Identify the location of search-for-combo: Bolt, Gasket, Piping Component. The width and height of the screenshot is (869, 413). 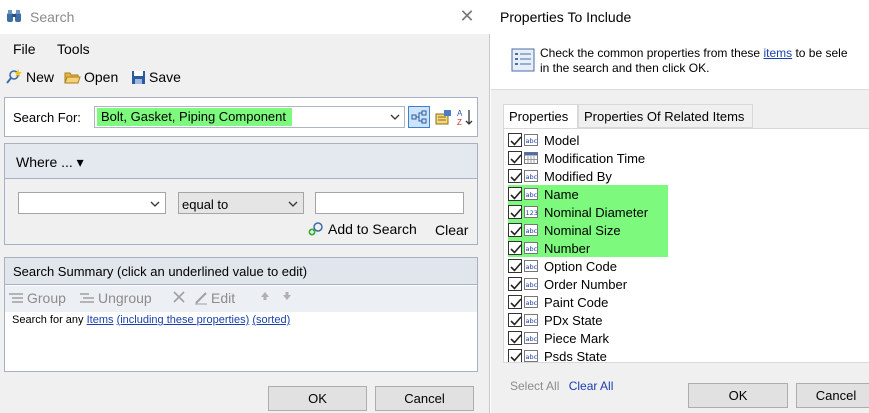
(249, 117).